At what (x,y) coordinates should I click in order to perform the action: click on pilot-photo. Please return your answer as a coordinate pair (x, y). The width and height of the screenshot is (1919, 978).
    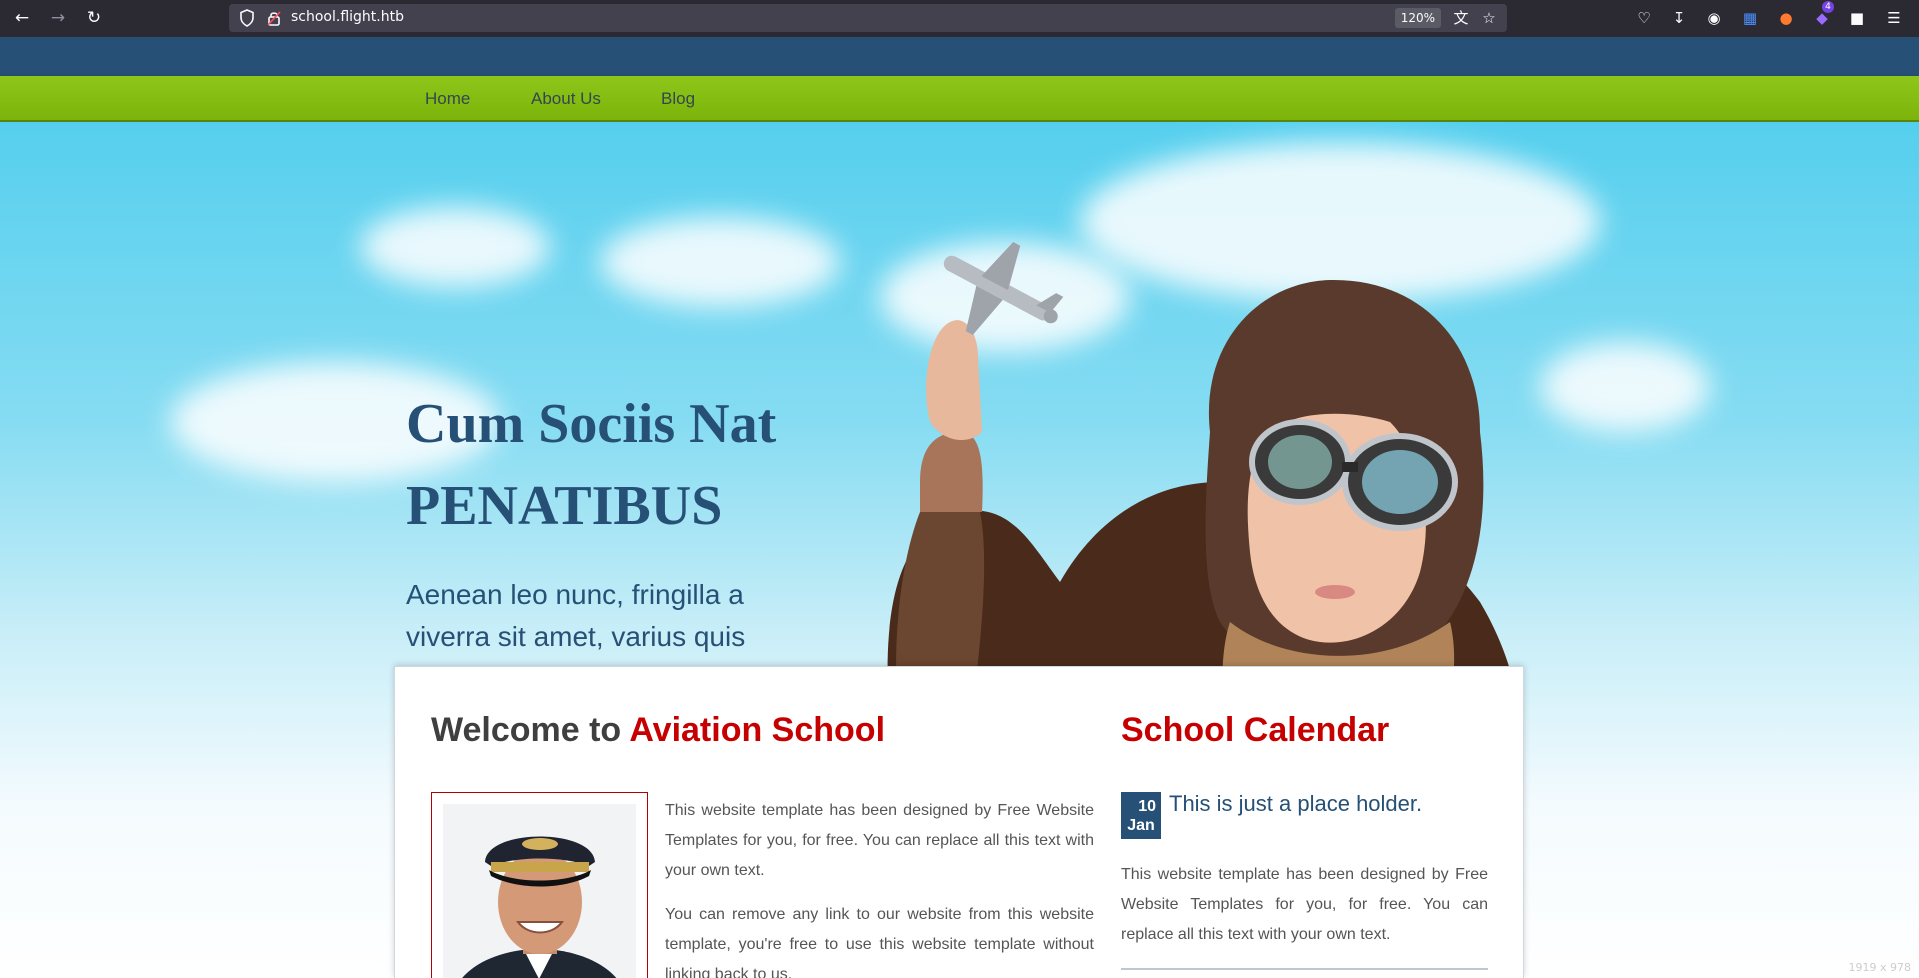
    Looking at the image, I should click on (539, 891).